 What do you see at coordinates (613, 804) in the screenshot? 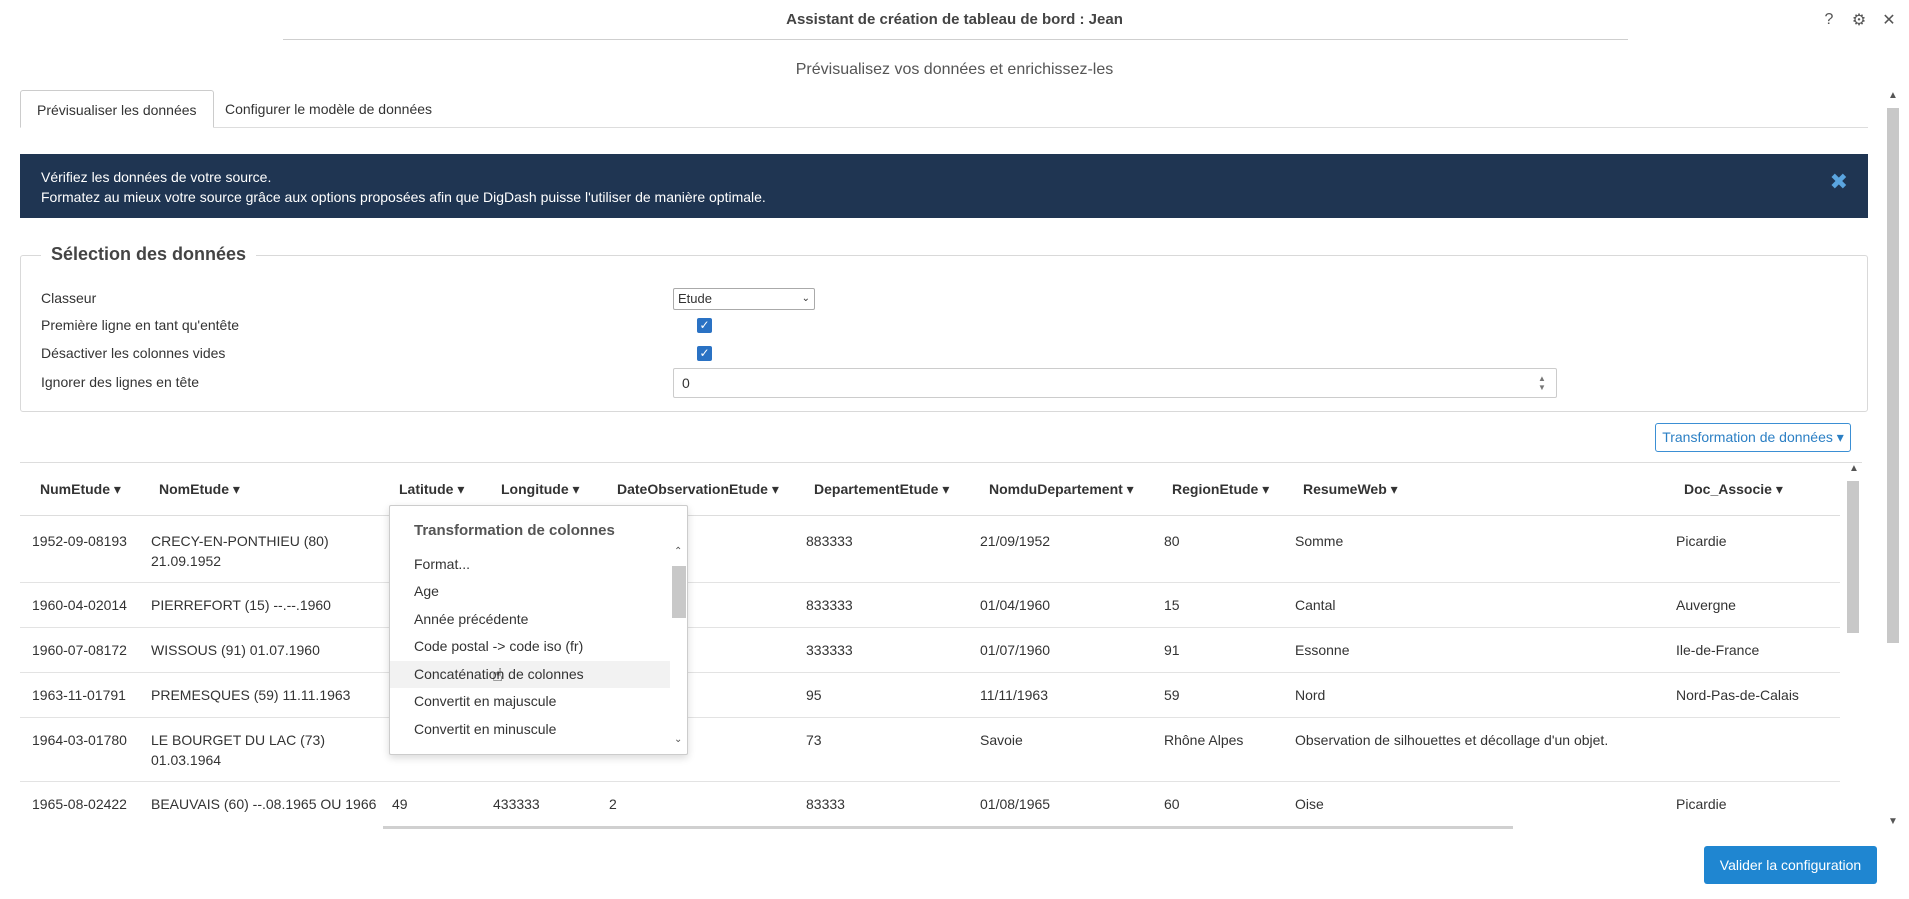
I see `cell-dateobservation: 2` at bounding box center [613, 804].